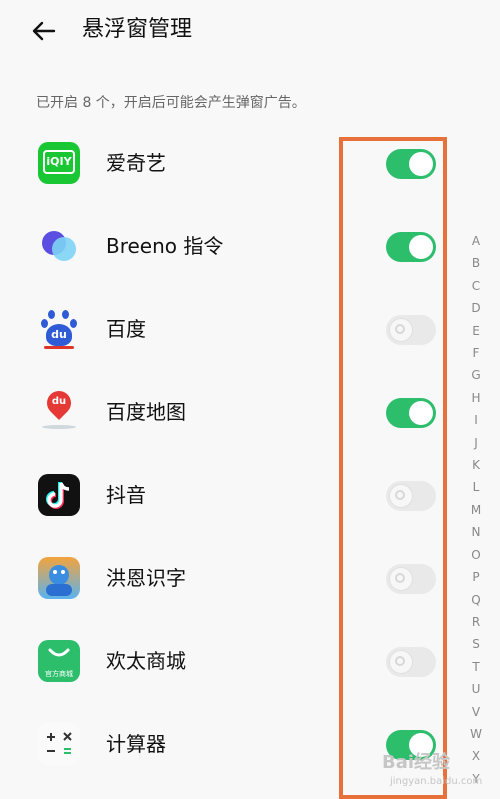  Describe the element at coordinates (136, 744) in the screenshot. I see `app-name: 计算器` at that location.